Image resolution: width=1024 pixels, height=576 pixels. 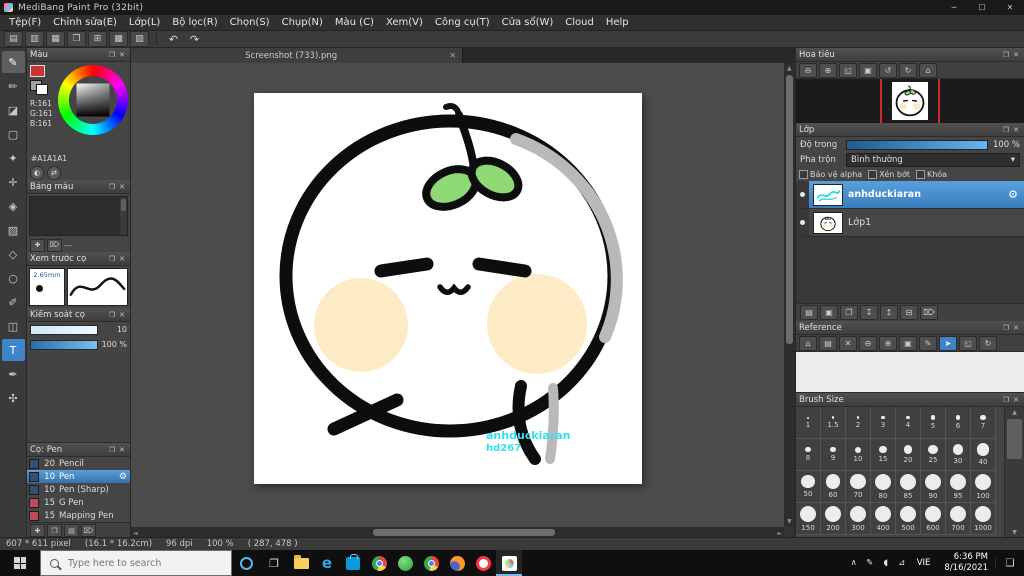 I want to click on brush-size-cell: 8, so click(x=808, y=455).